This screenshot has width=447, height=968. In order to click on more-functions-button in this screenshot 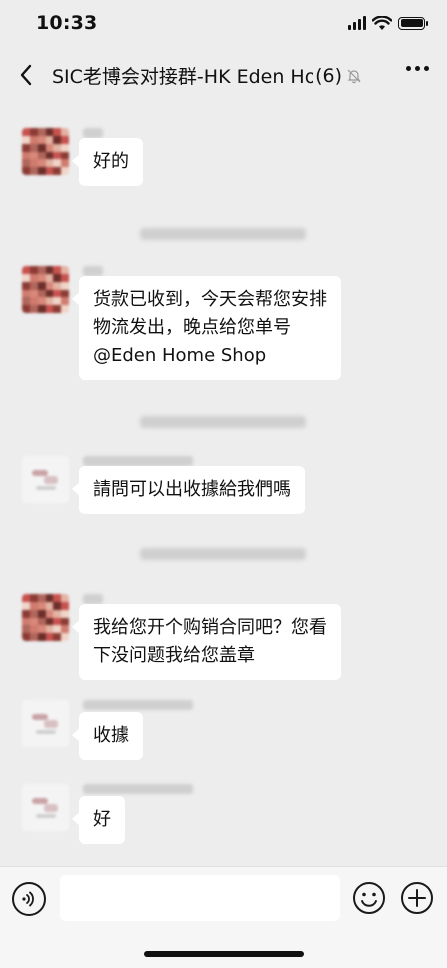, I will do `click(417, 898)`.